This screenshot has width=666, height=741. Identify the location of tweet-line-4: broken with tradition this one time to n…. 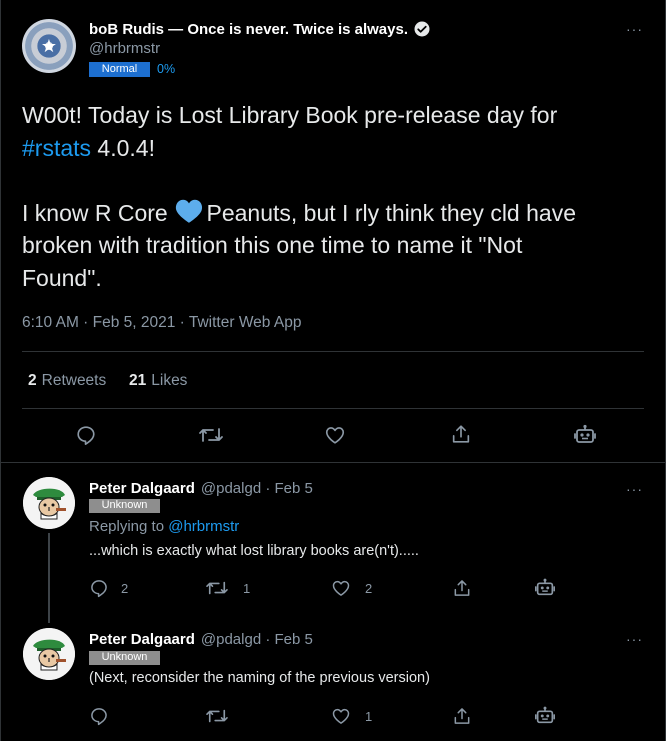
(272, 245).